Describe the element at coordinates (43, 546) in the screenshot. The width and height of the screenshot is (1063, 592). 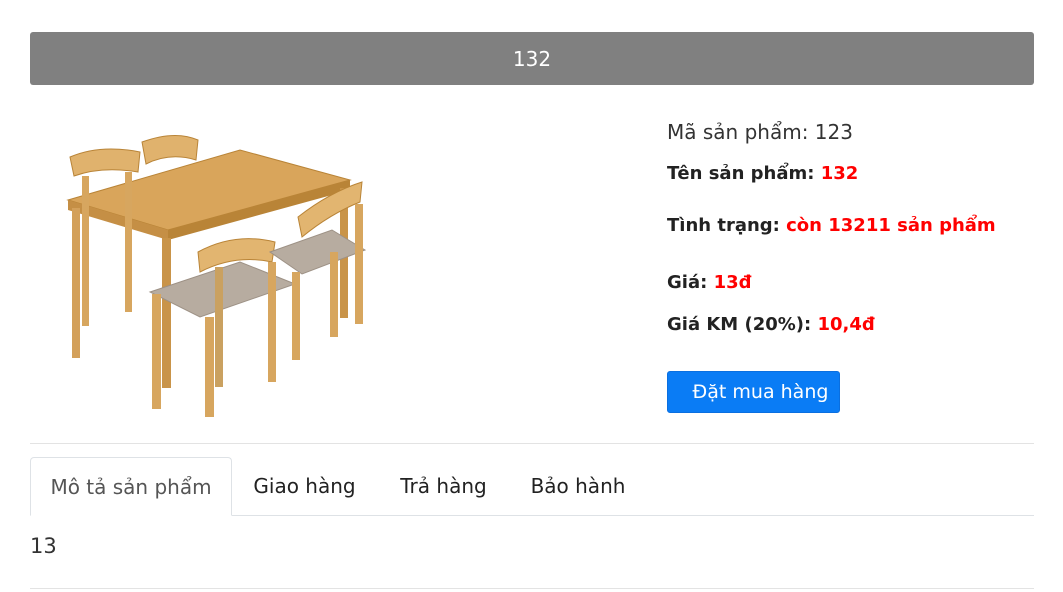
I see `tab-content-text: 13` at that location.